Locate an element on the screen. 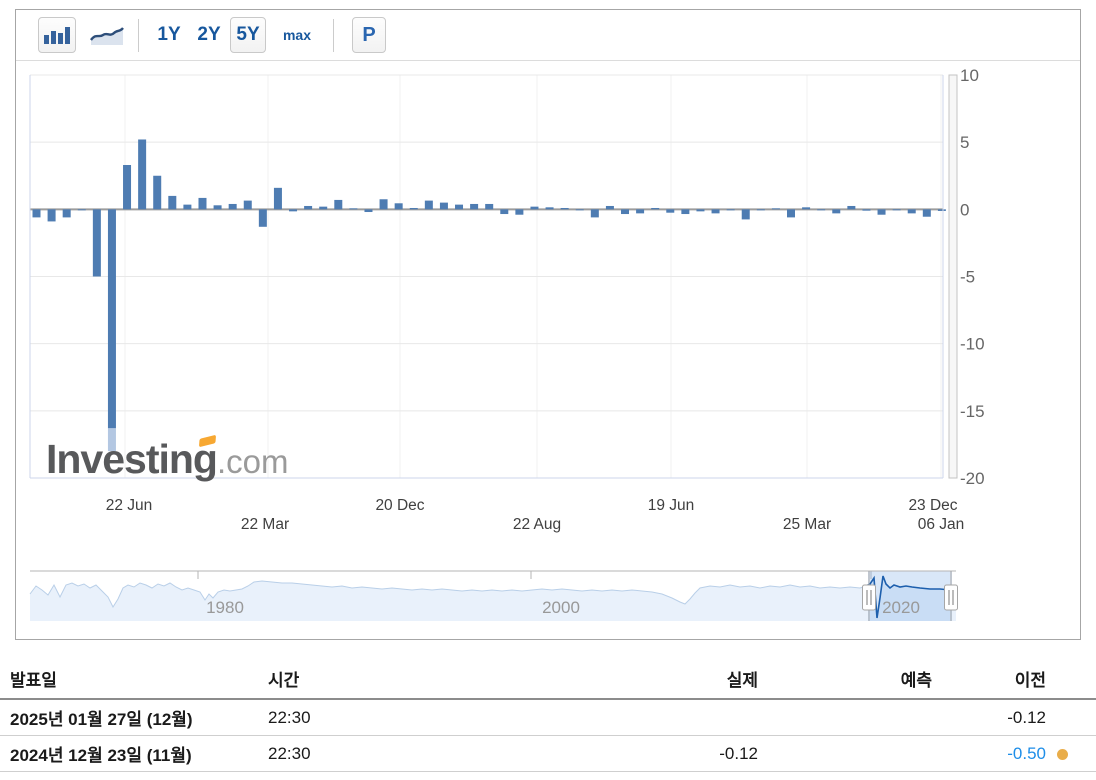  release-date-cell: 2024년 12월 23일 (11월) is located at coordinates (101, 755).